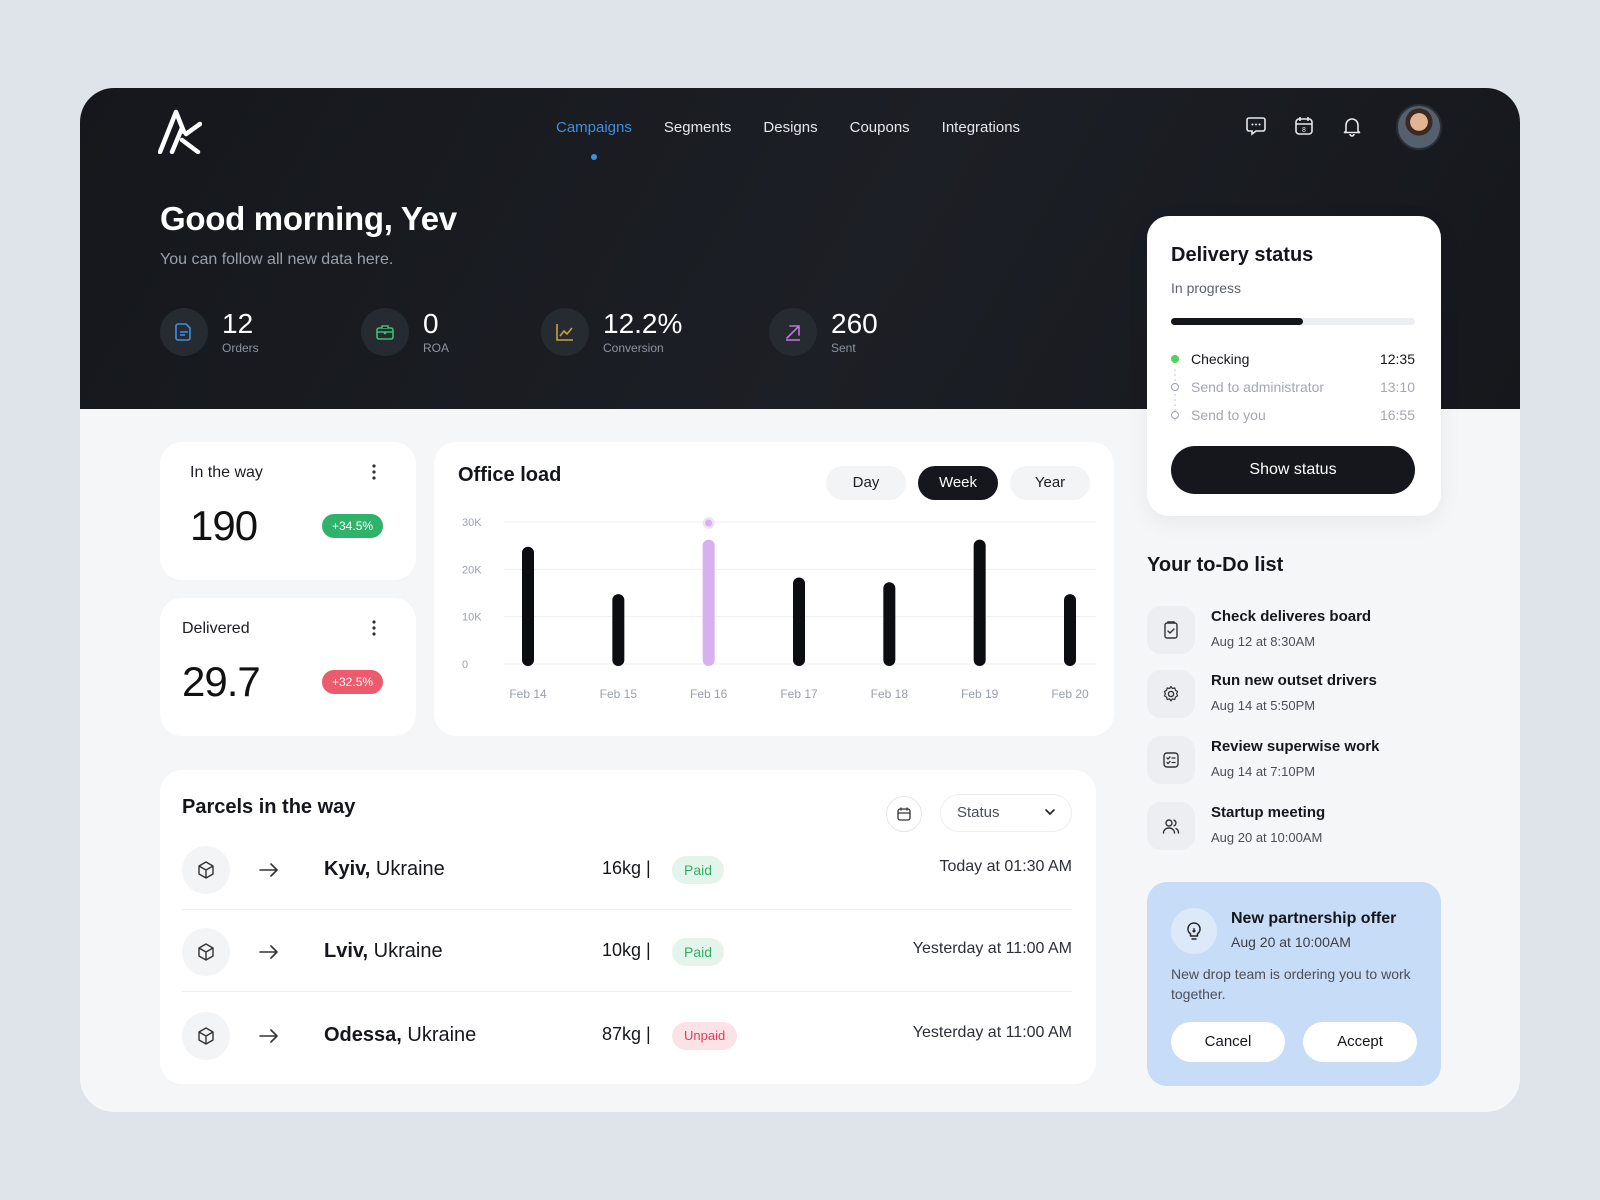 The image size is (1600, 1200). Describe the element at coordinates (1256, 126) in the screenshot. I see `chat-icon` at that location.